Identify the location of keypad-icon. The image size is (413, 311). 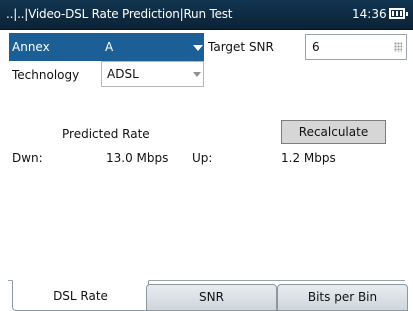
(398, 47).